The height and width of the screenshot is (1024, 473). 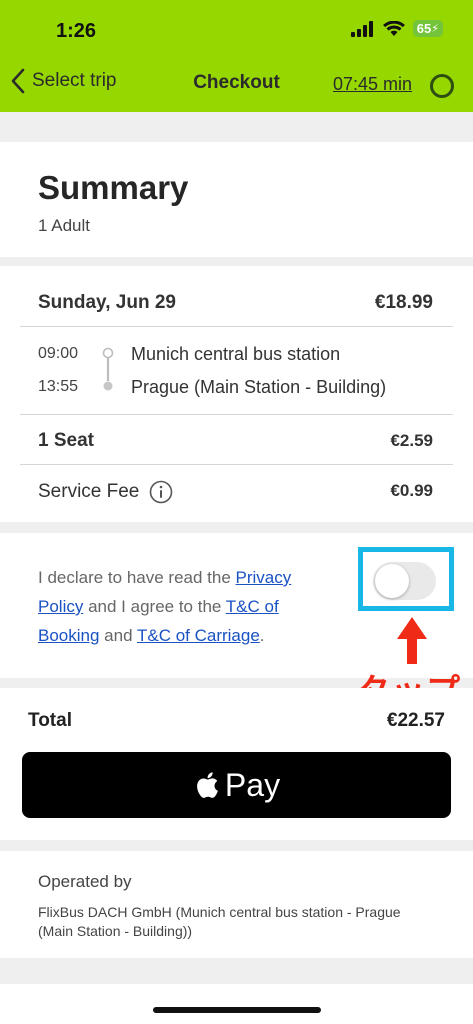 I want to click on bottom-area, so click(x=236, y=1004).